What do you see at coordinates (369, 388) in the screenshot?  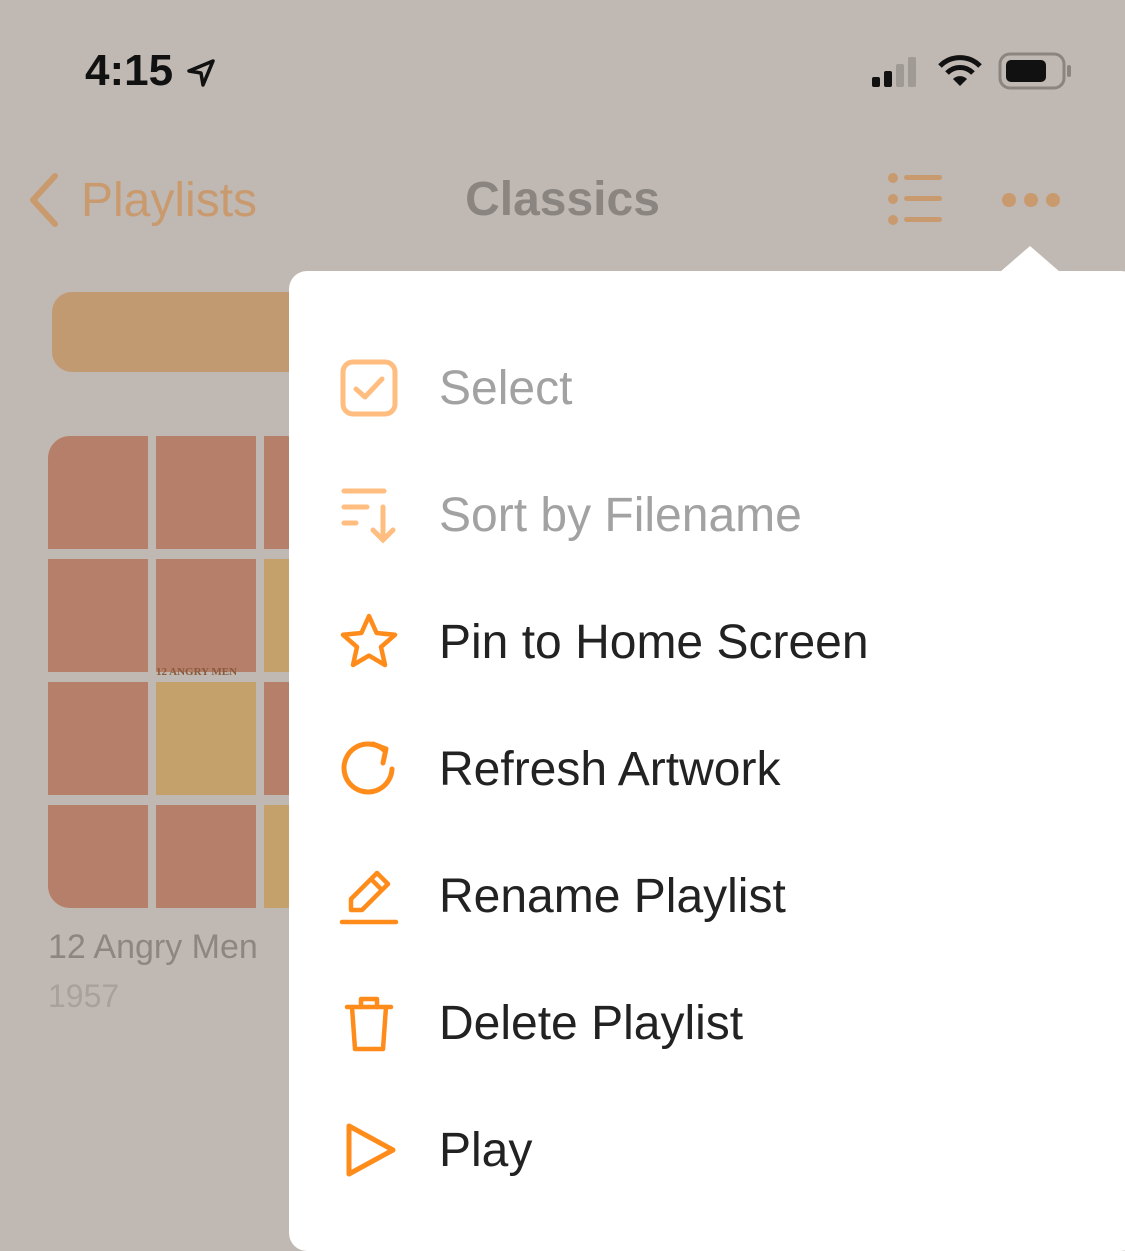 I see `checkbox-icon` at bounding box center [369, 388].